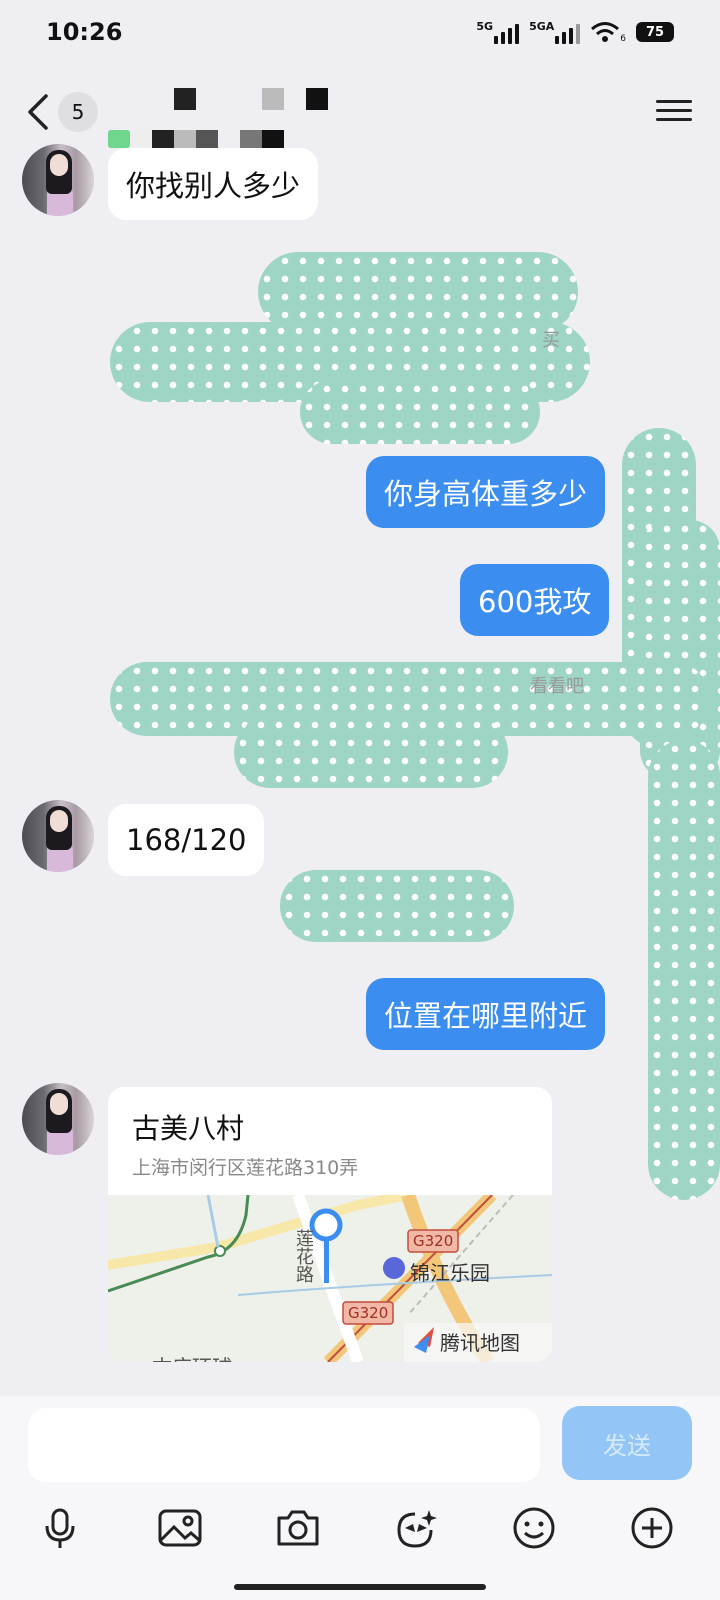 The image size is (720, 1600). What do you see at coordinates (555, 32) in the screenshot?
I see `cellular-signal-2-icon: 5GA` at bounding box center [555, 32].